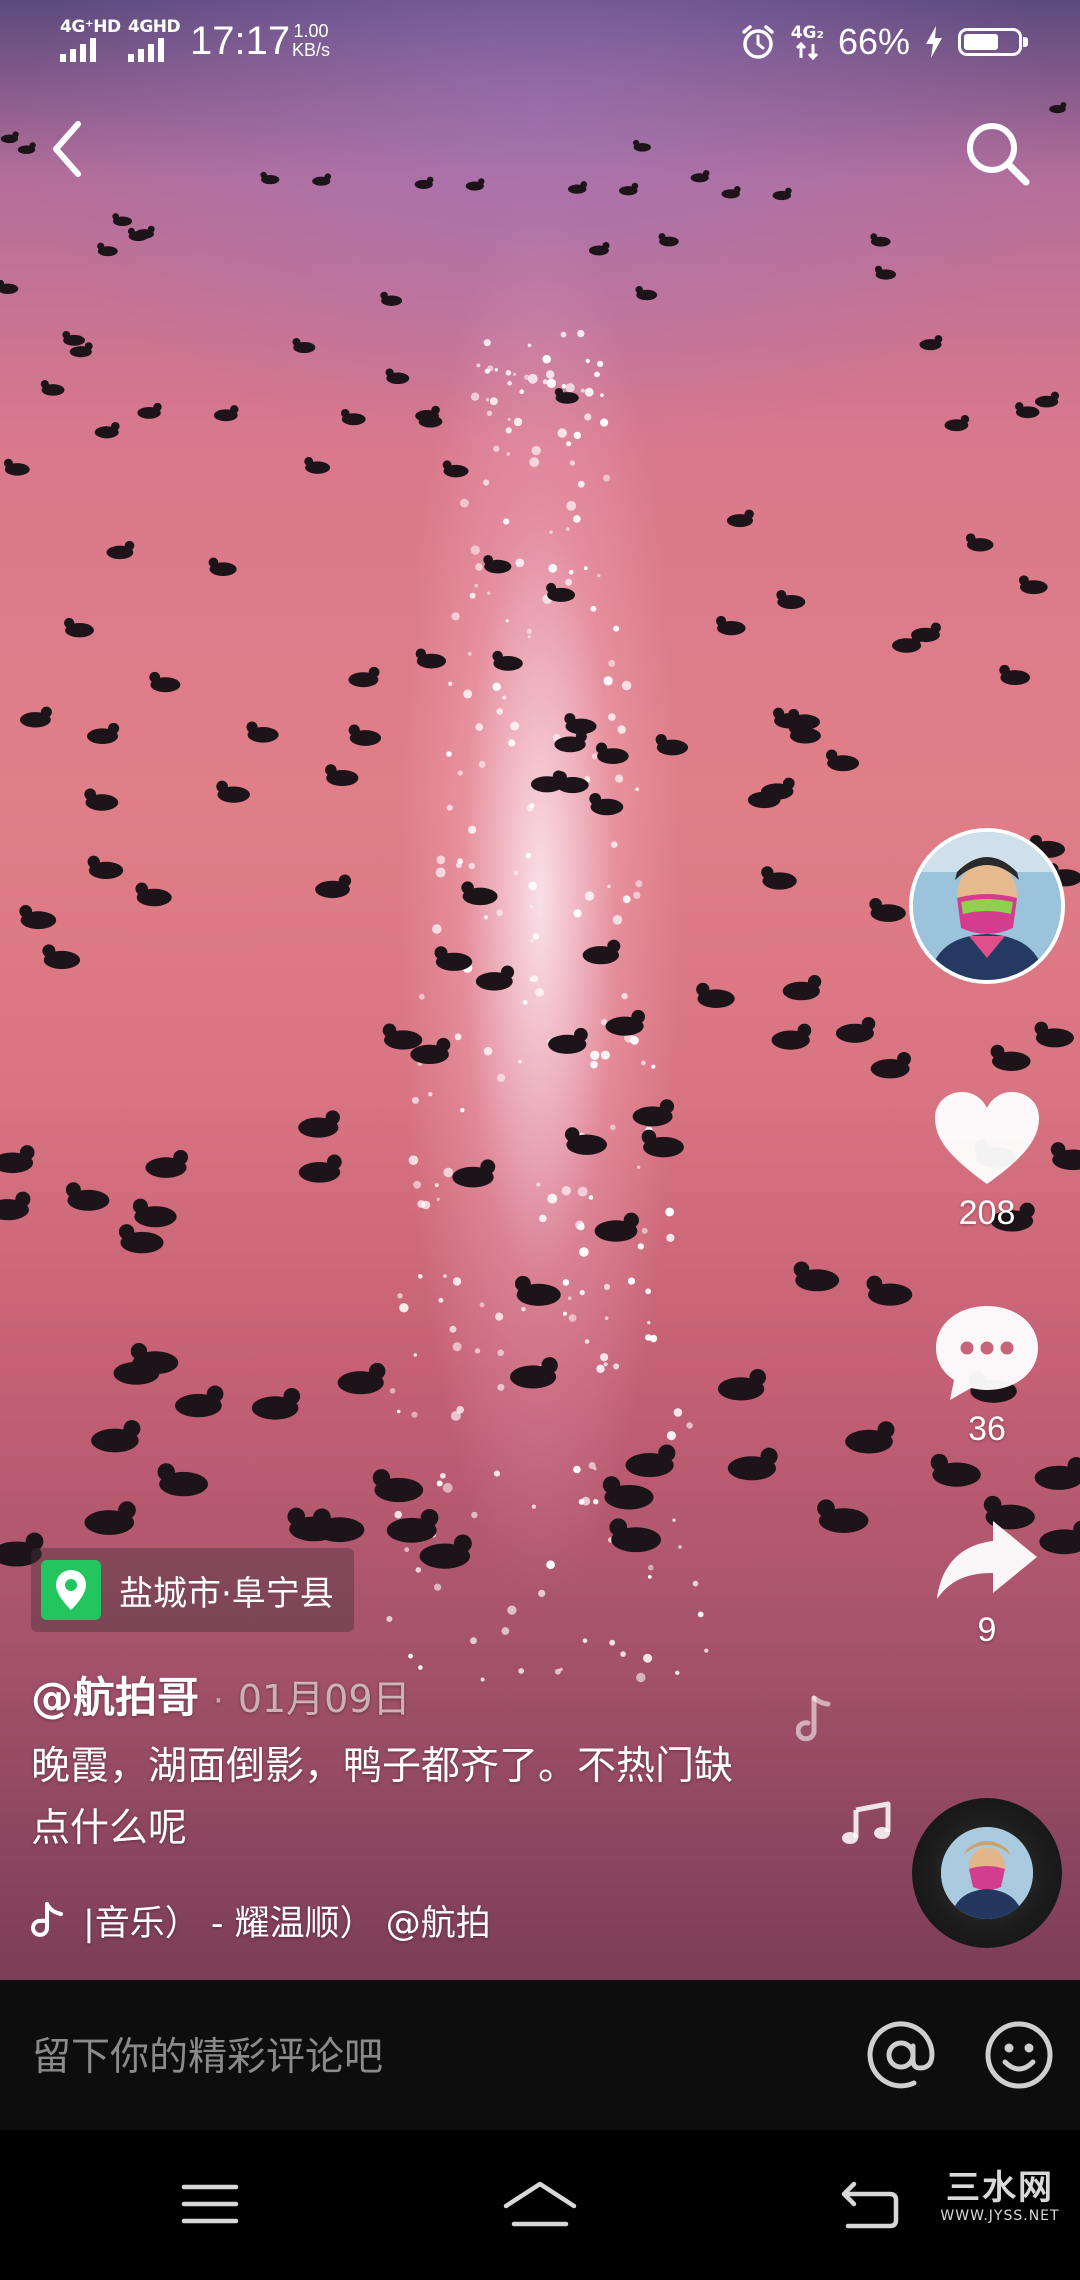 Image resolution: width=1080 pixels, height=2280 pixels. What do you see at coordinates (987, 906) in the screenshot?
I see `author-avatar` at bounding box center [987, 906].